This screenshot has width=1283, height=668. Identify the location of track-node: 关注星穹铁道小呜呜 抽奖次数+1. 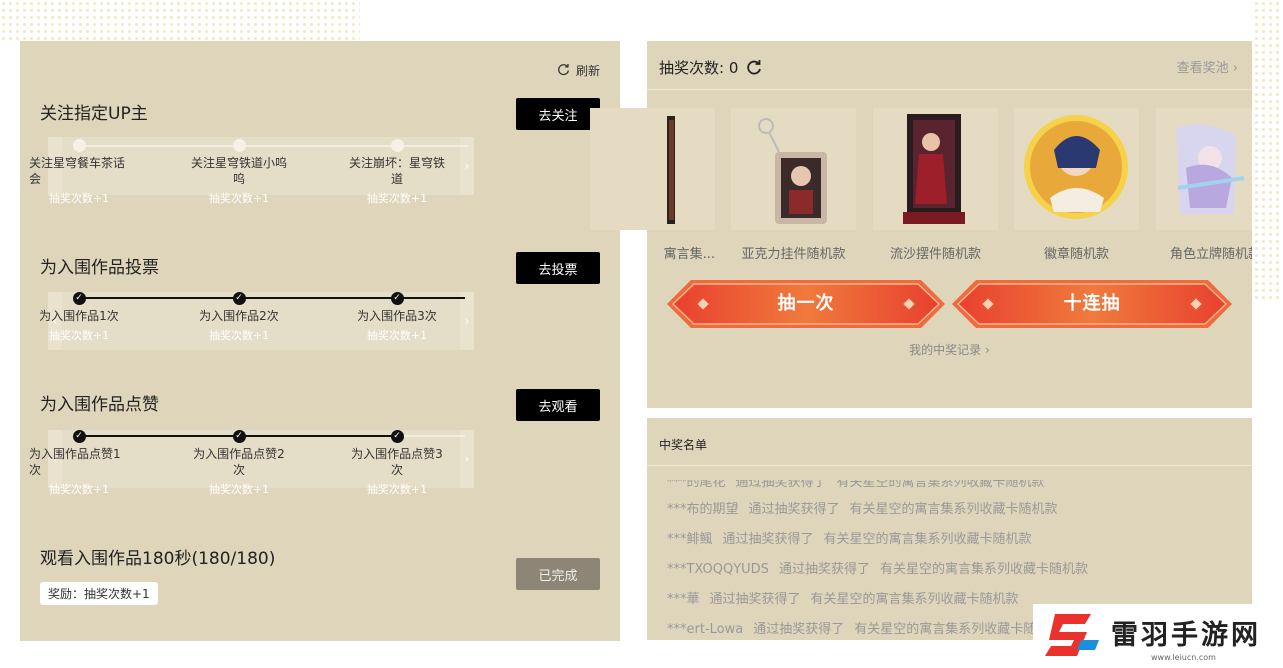
(239, 172).